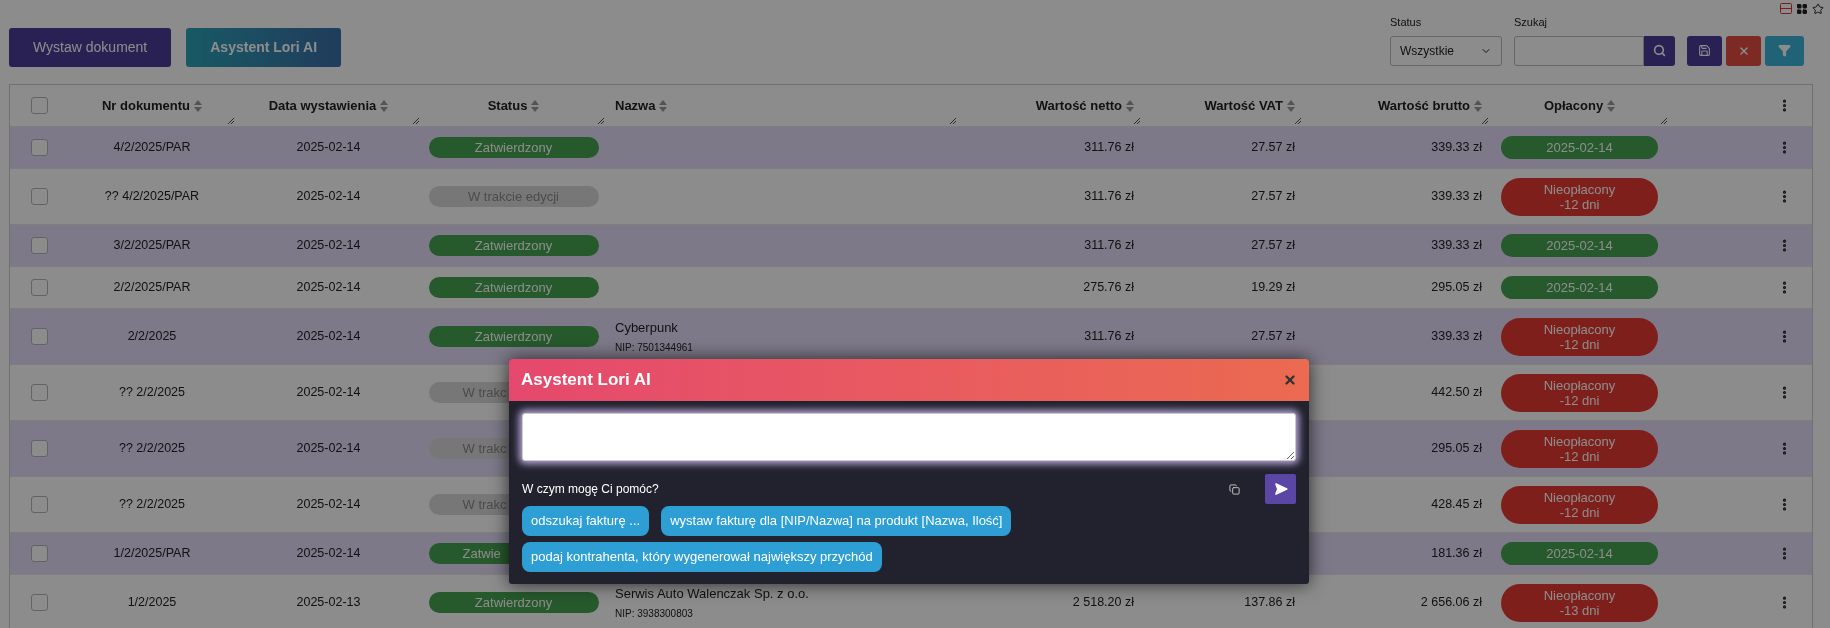 The width and height of the screenshot is (1830, 628). I want to click on message-input, so click(909, 437).